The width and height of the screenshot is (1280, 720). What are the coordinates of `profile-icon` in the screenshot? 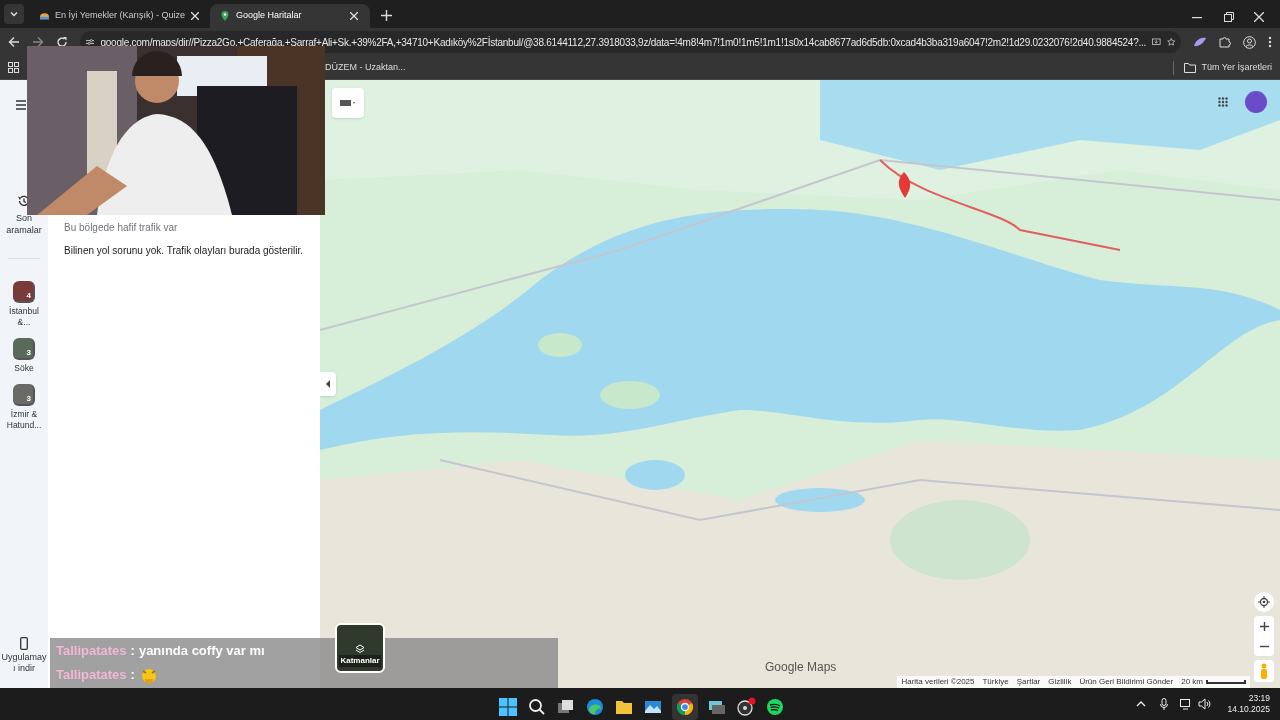 It's located at (1249, 42).